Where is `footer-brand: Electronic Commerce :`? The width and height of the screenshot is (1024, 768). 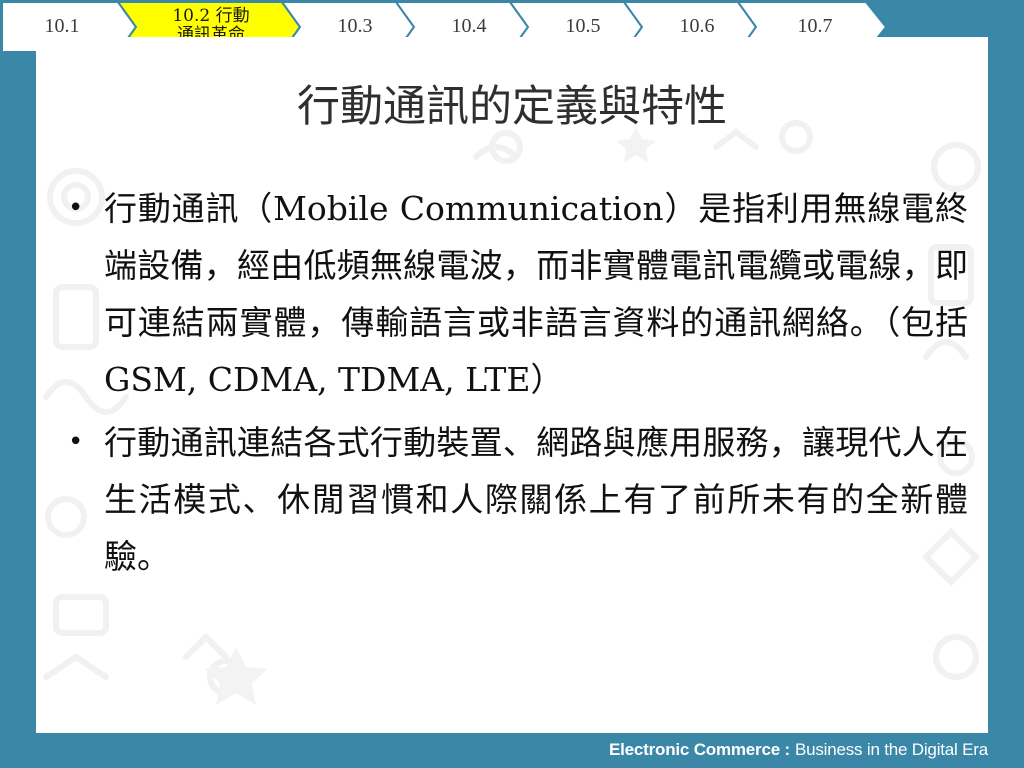 footer-brand: Electronic Commerce : is located at coordinates (699, 749).